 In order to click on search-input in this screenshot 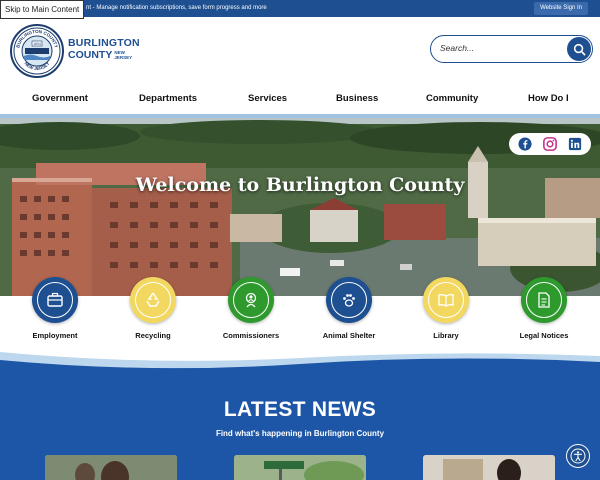, I will do `click(500, 48)`.